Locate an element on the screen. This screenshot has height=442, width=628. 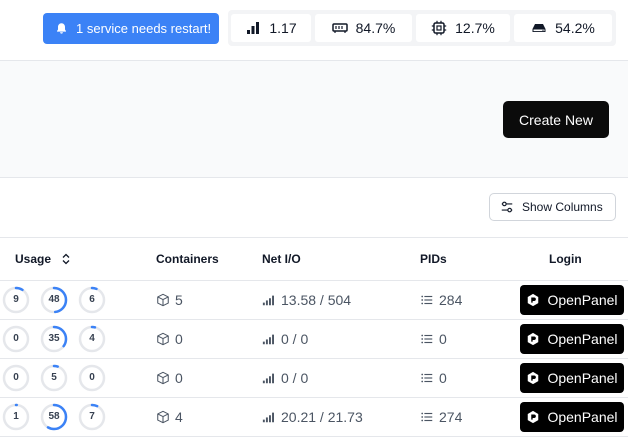
usage-ring-cpu: 1 is located at coordinates (16, 417).